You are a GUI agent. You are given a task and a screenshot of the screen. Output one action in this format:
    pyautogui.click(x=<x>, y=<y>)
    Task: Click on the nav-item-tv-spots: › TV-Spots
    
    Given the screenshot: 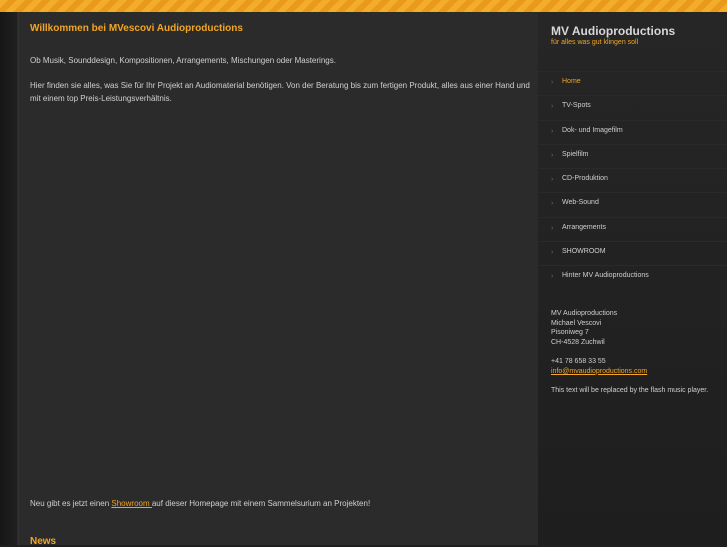 What is the action you would take?
    pyautogui.click(x=632, y=107)
    